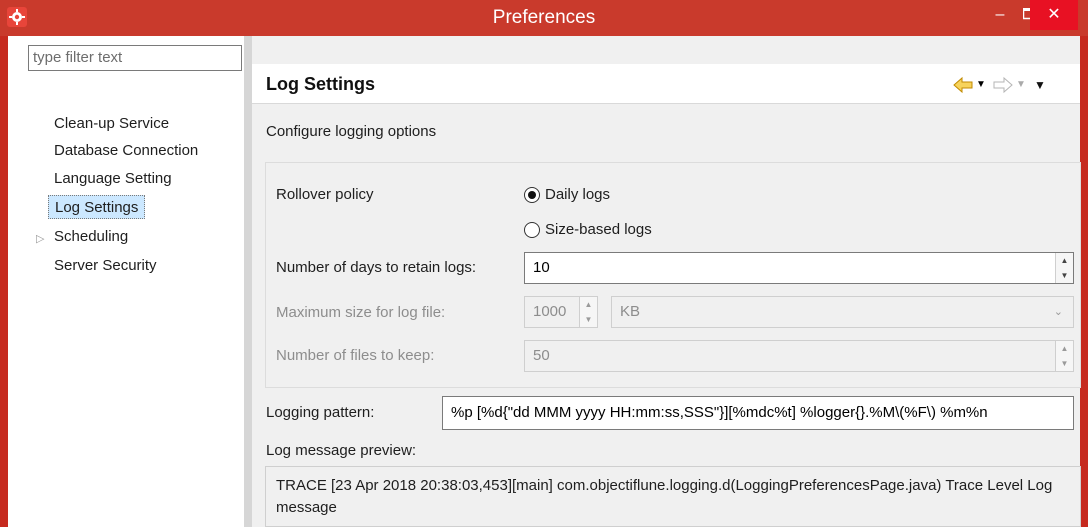 The image size is (1088, 527). I want to click on radio-selected-dot, so click(532, 195).